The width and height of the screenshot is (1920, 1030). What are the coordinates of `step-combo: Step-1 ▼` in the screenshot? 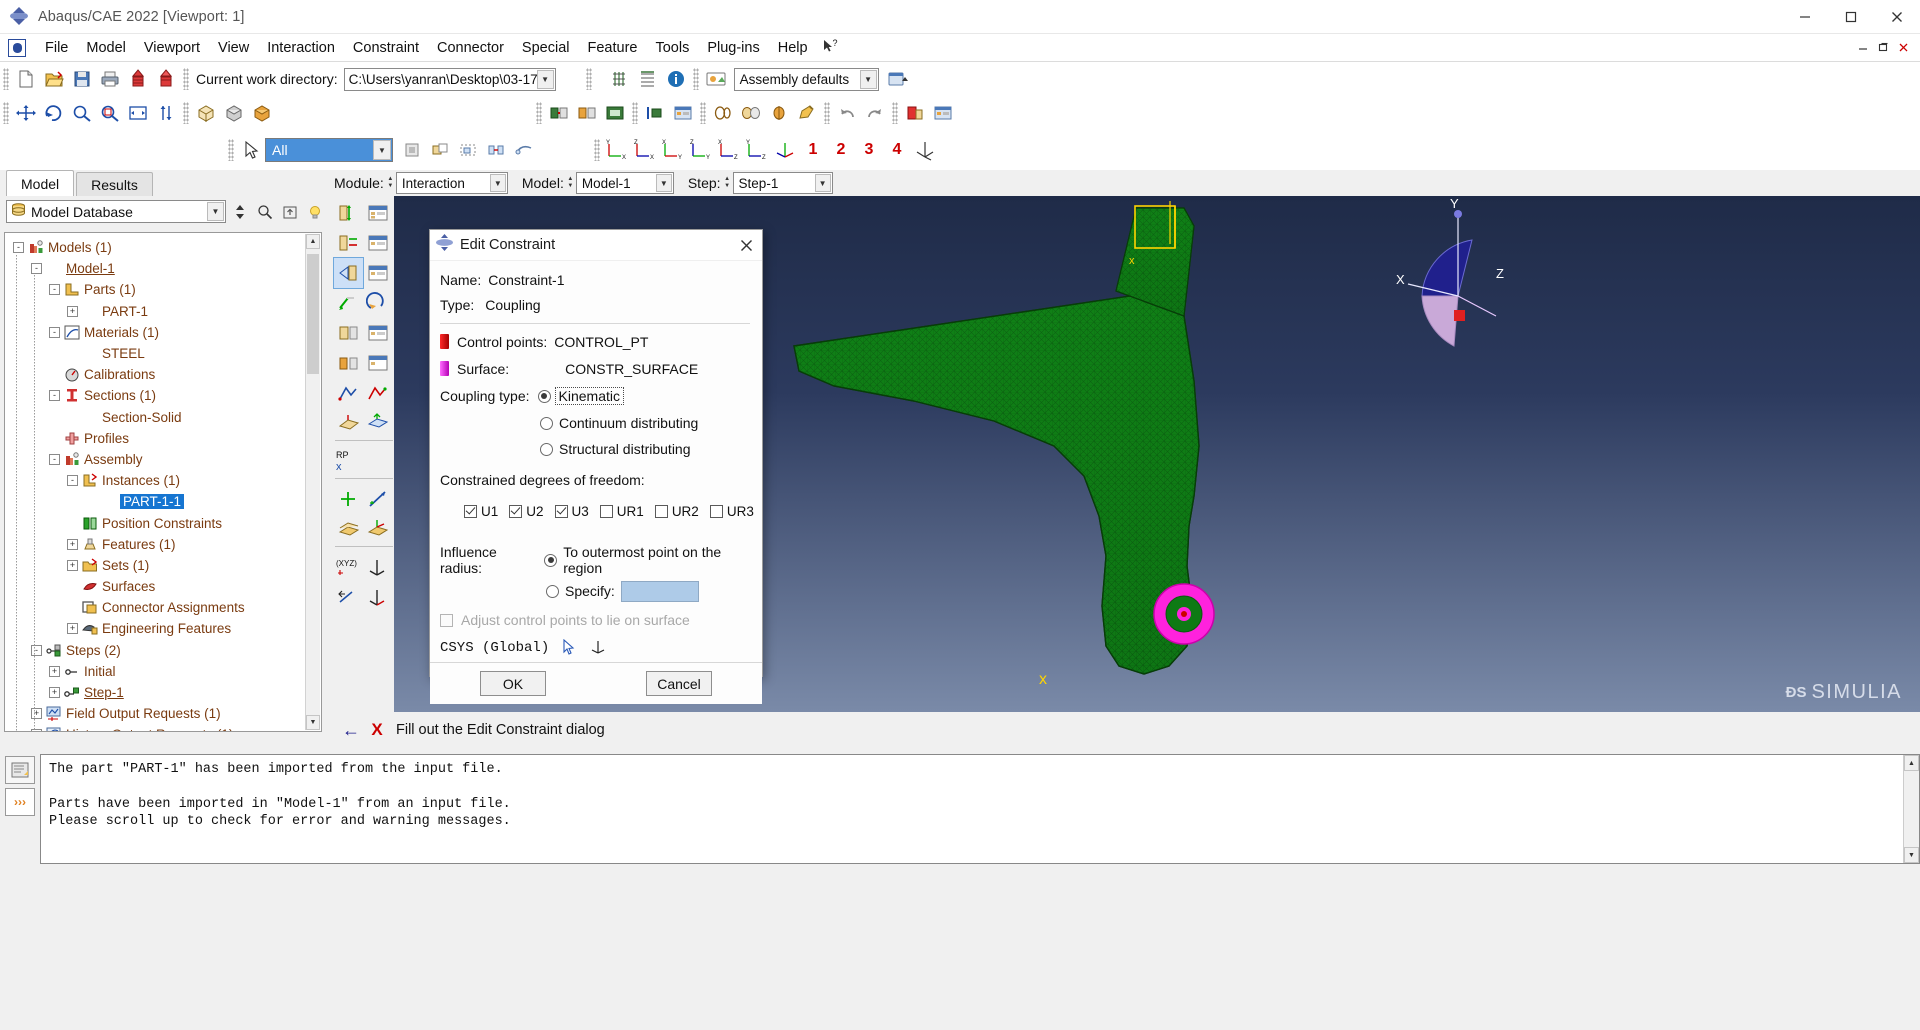 It's located at (782, 183).